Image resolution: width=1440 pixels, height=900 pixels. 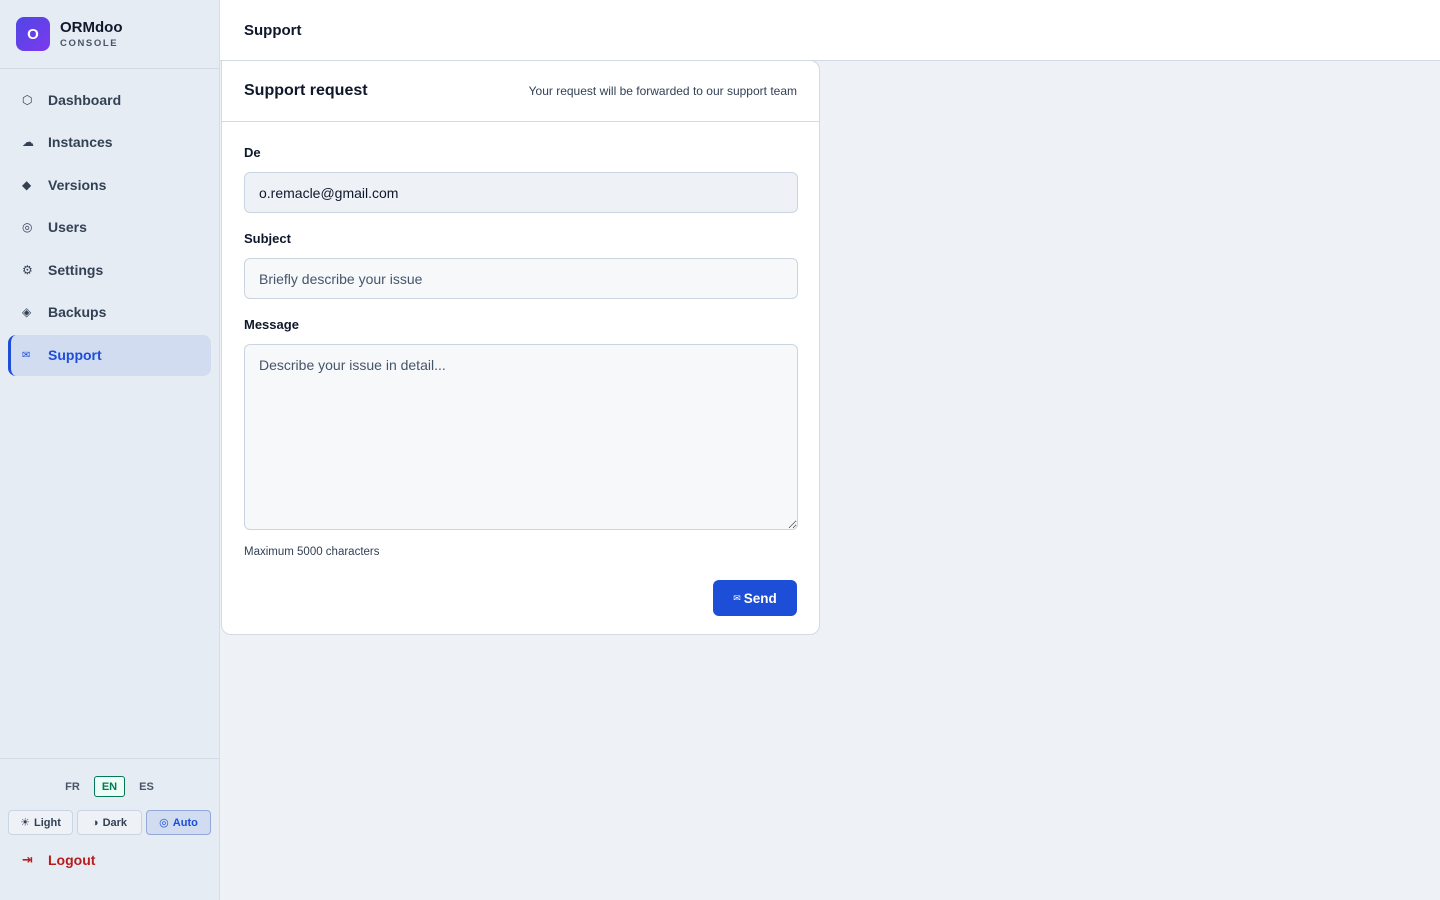 I want to click on card-title: Support request, so click(x=306, y=90).